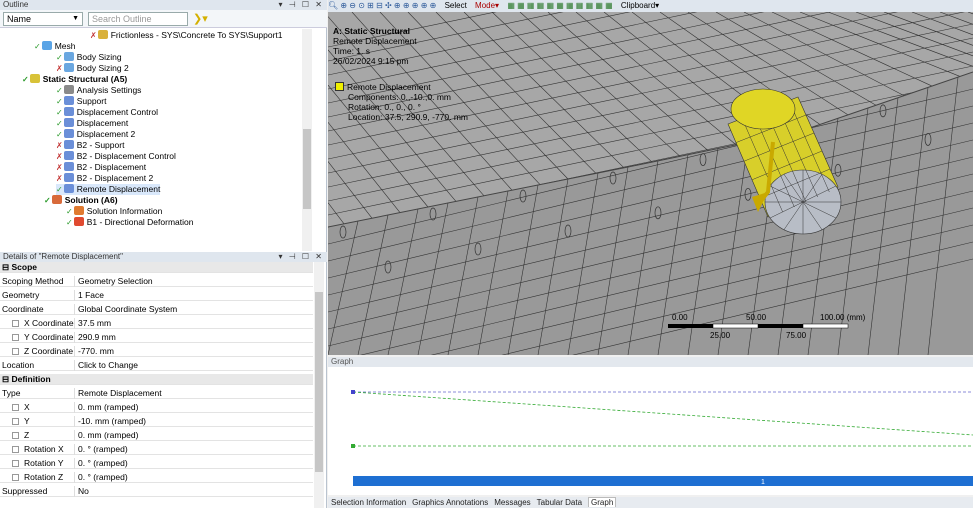 The height and width of the screenshot is (508, 973). I want to click on details-value: 37.5 mm, so click(94, 323).